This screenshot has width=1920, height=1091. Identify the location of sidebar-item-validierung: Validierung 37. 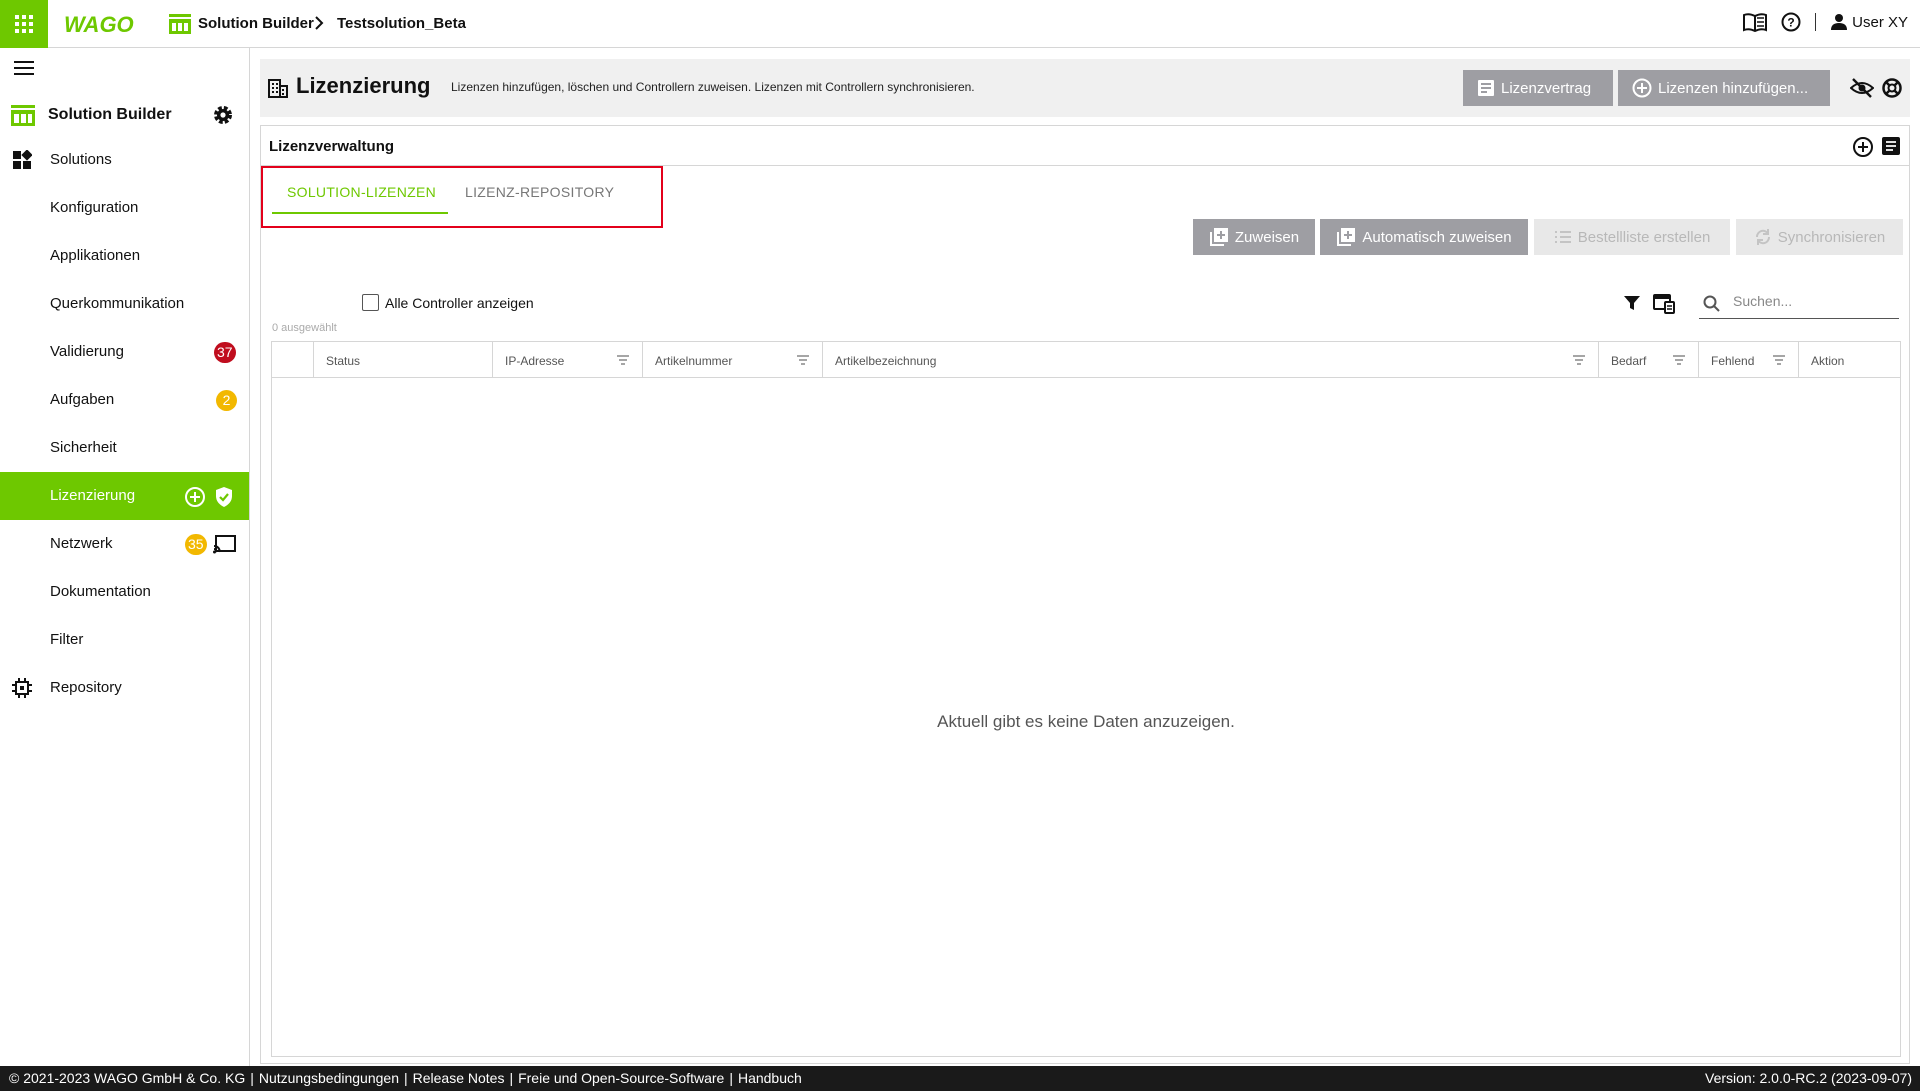
(124, 352).